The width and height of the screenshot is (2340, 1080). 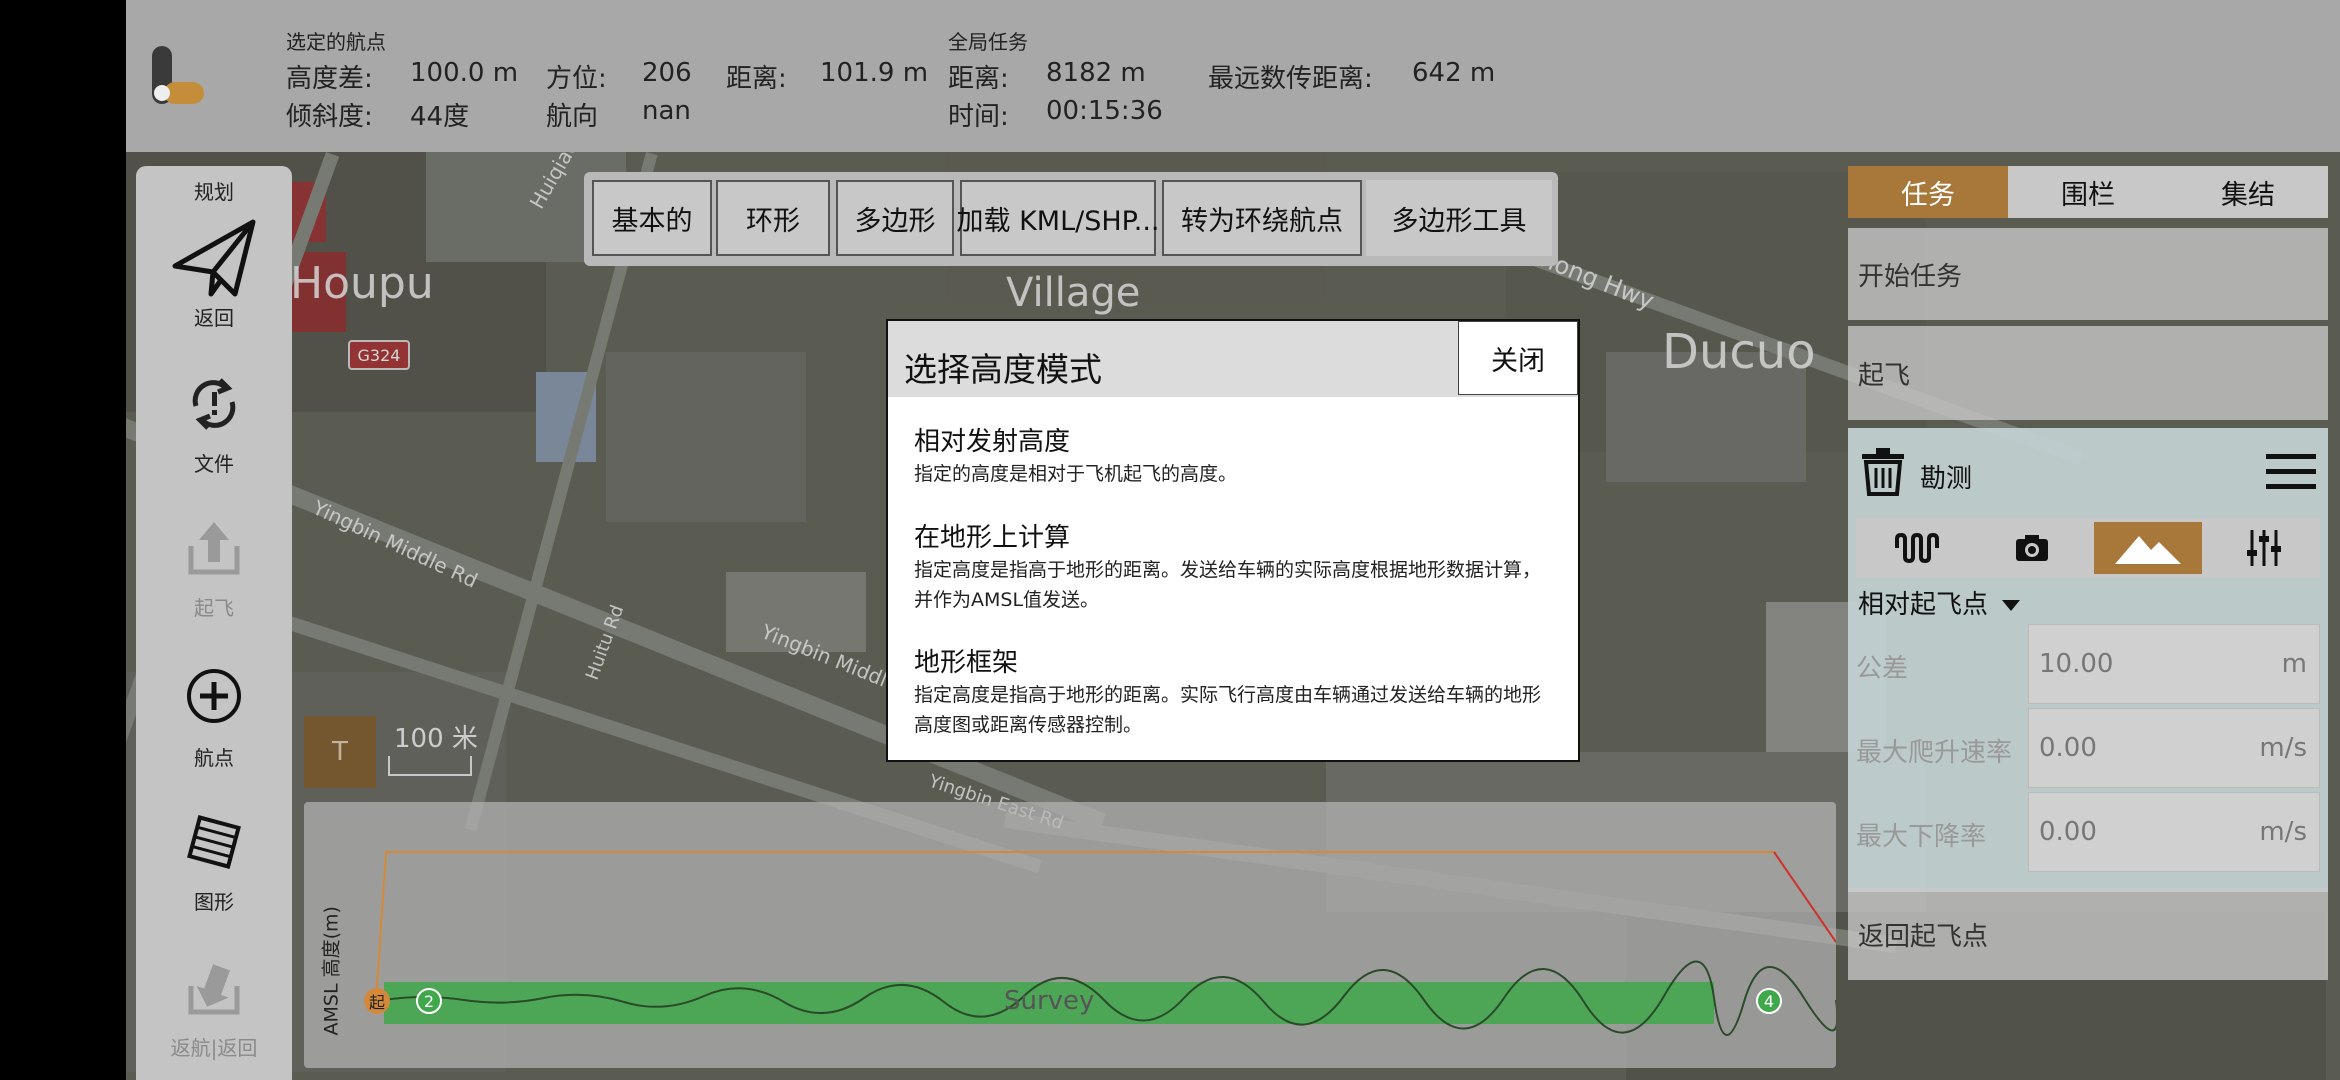 What do you see at coordinates (895, 218) in the screenshot?
I see `polygon-button: 多边形` at bounding box center [895, 218].